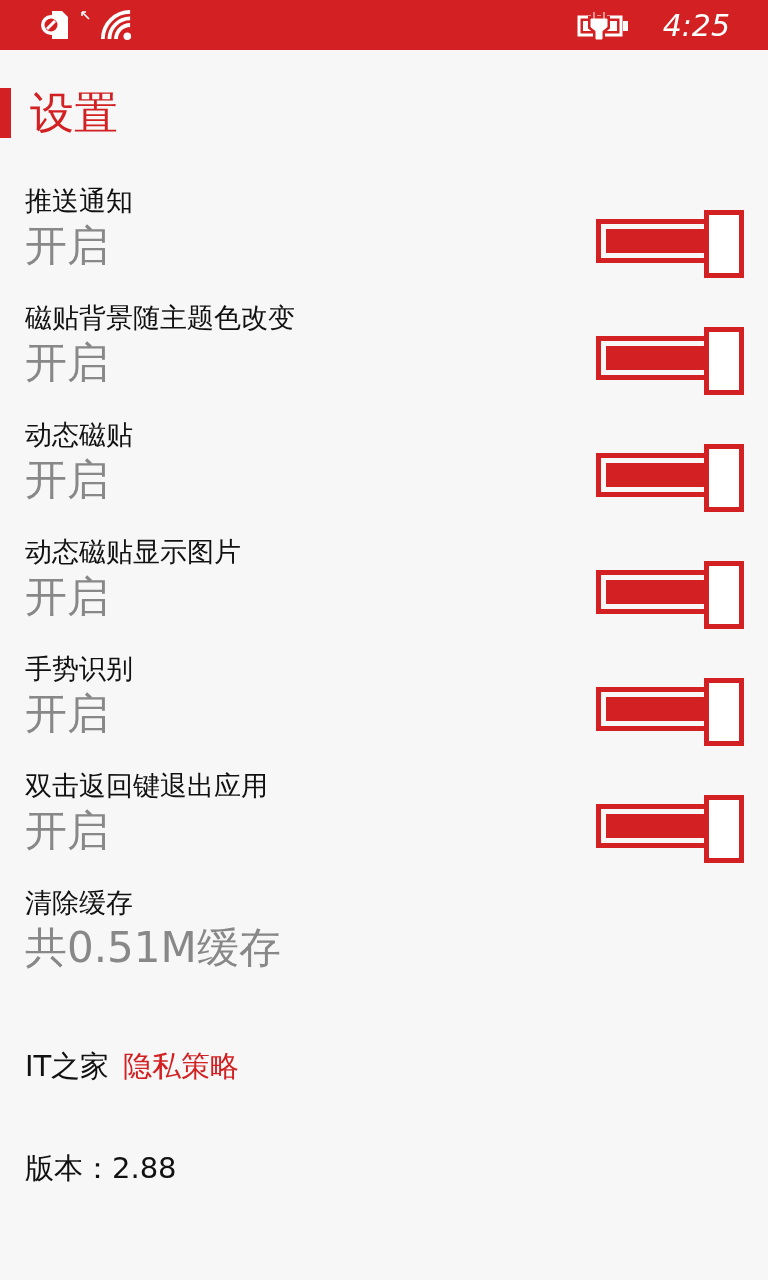 This screenshot has width=768, height=1280. What do you see at coordinates (101, 1168) in the screenshot?
I see `version-text: 版本：2.88` at bounding box center [101, 1168].